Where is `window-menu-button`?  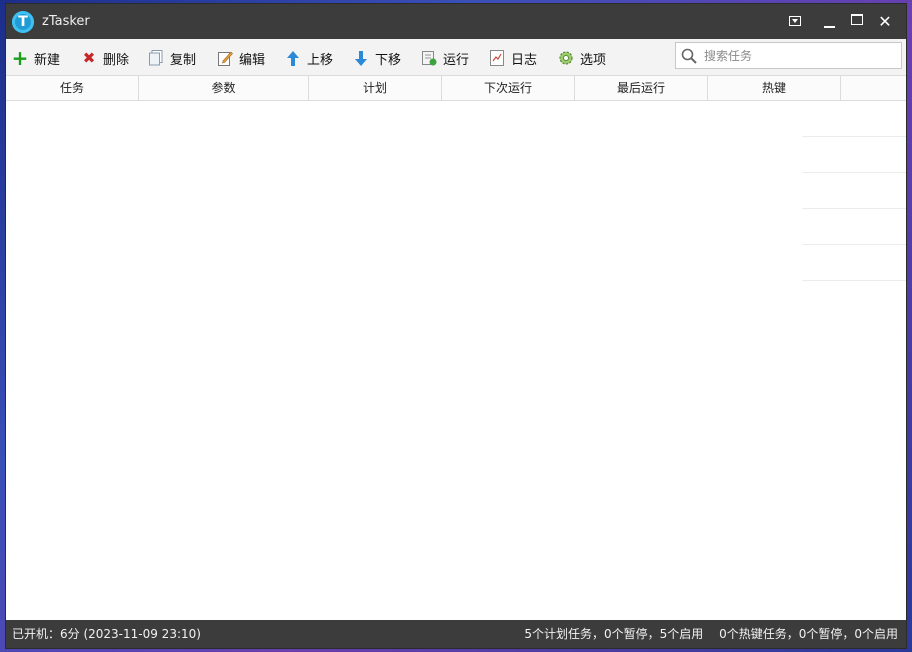 window-menu-button is located at coordinates (795, 21).